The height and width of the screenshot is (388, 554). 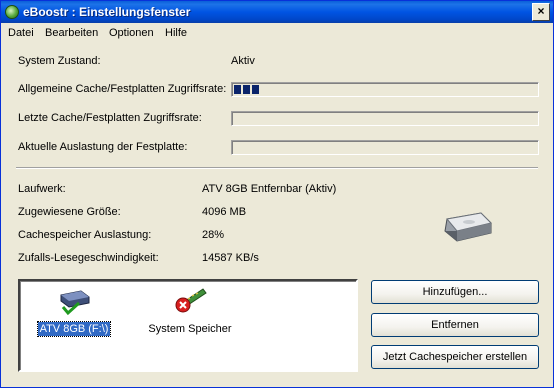 I want to click on create-cache-button: Jetzt Cachespeicher erstellen, so click(x=455, y=357).